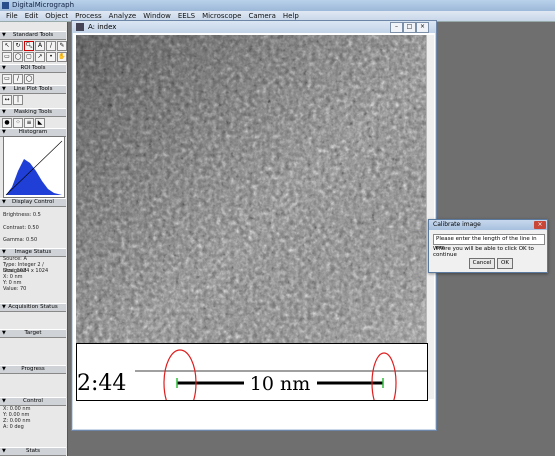  Describe the element at coordinates (80, 27) in the screenshot. I see `image-window-icon` at that location.